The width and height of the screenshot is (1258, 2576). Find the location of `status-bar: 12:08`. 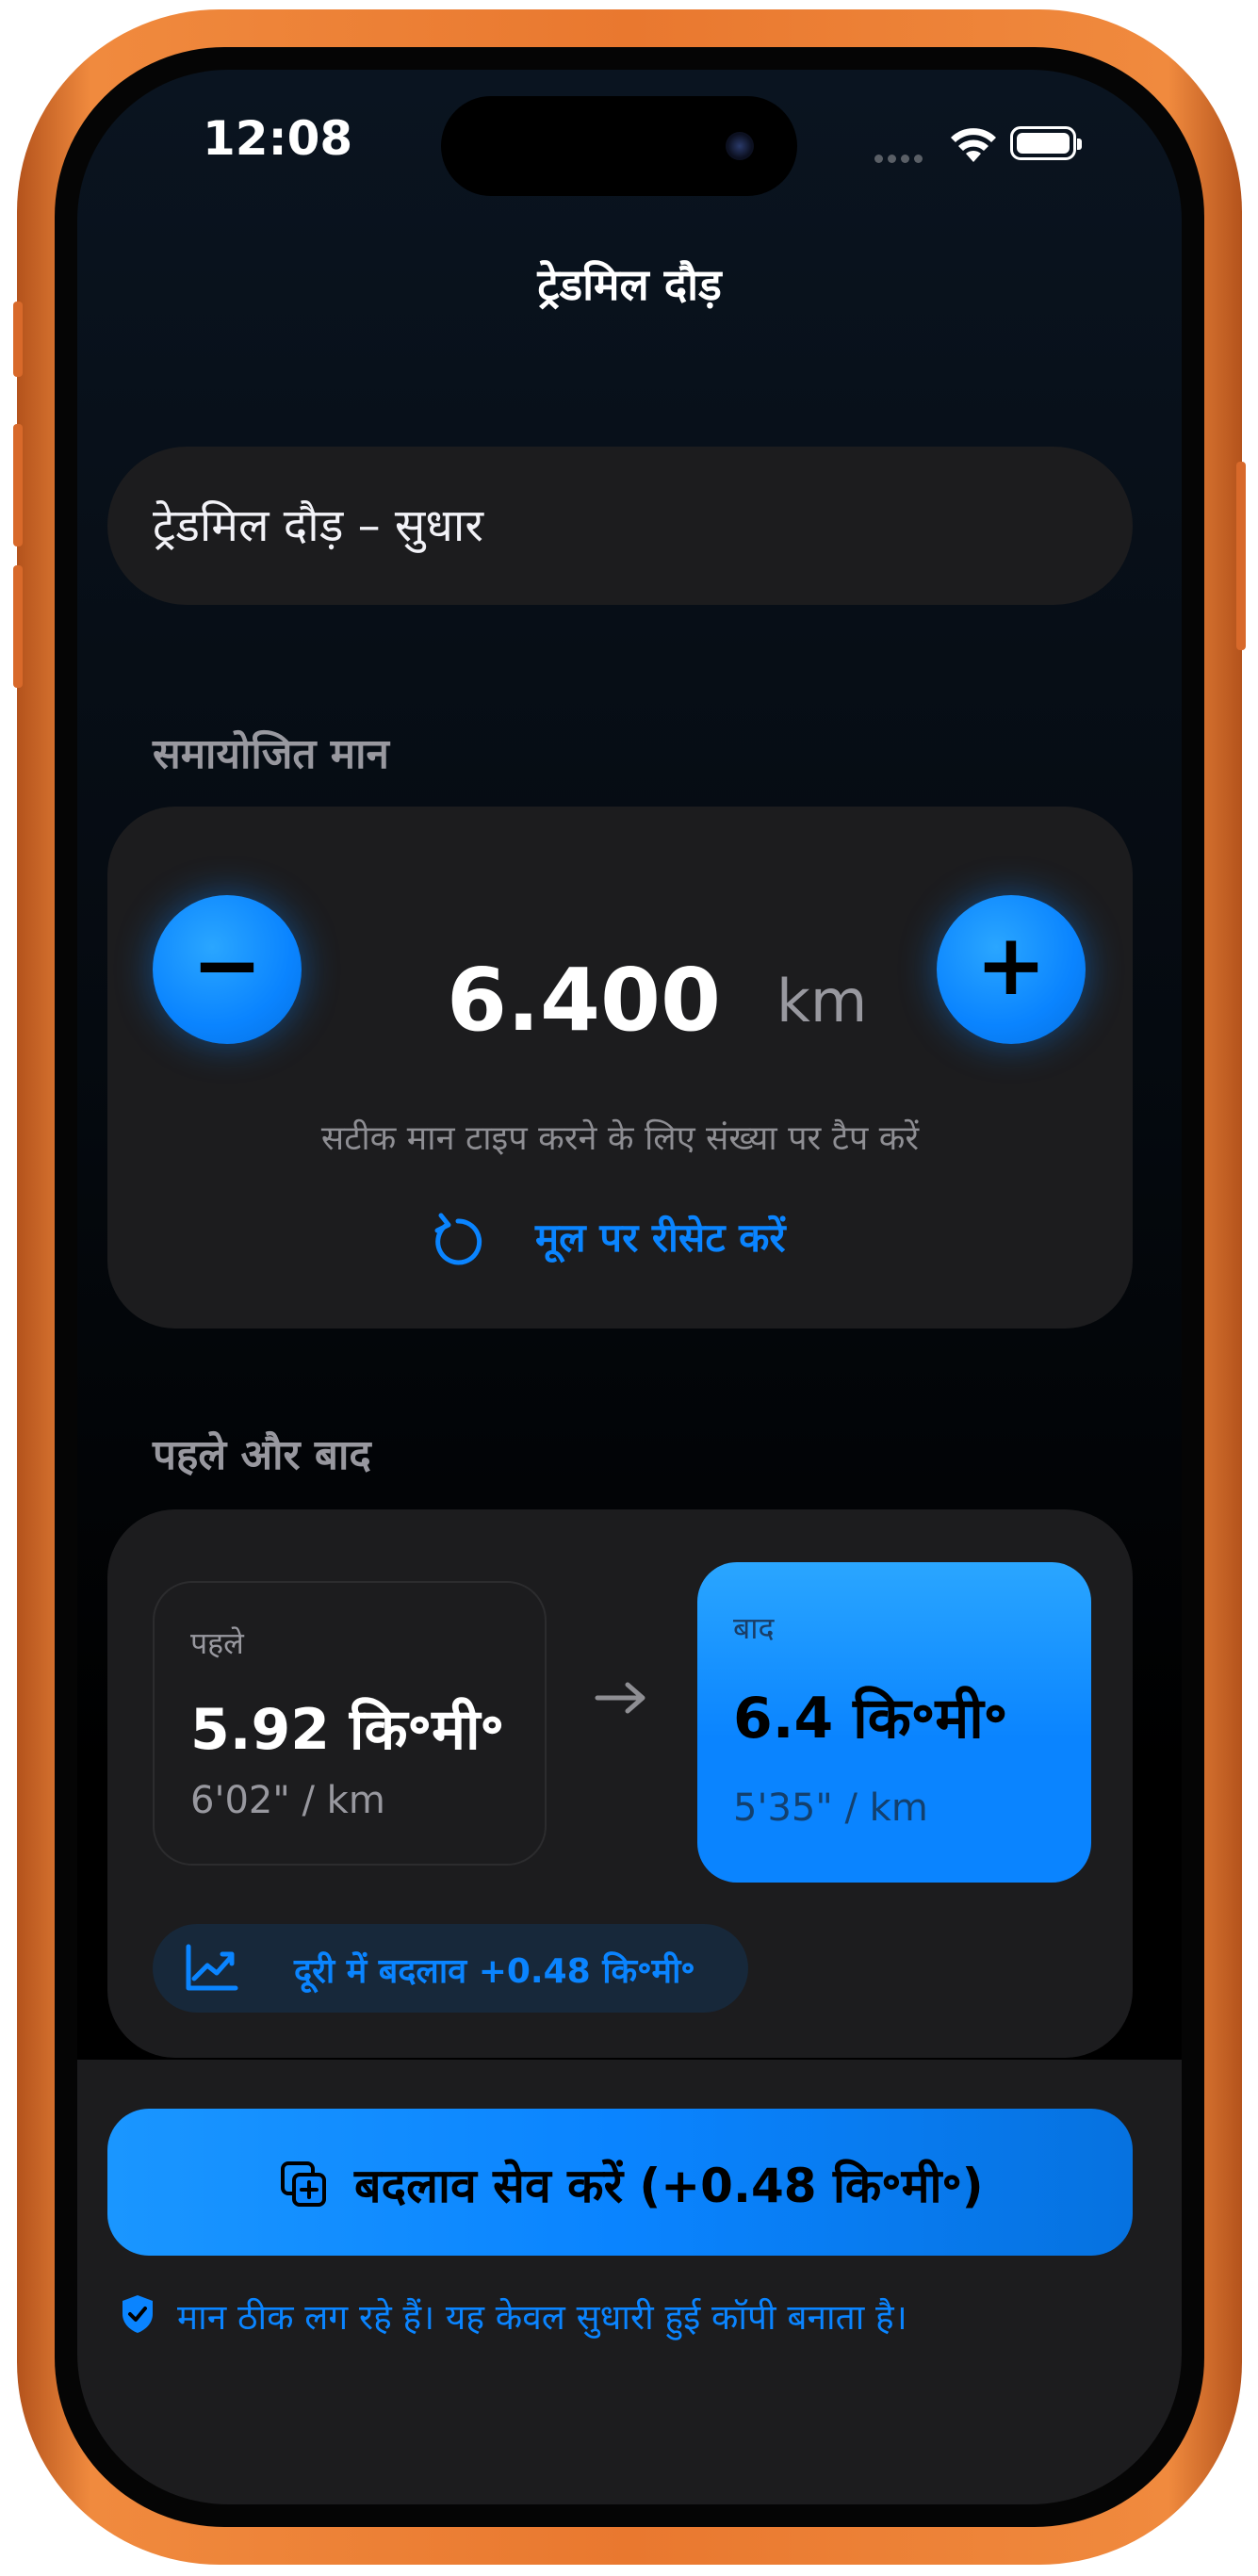

status-bar: 12:08 is located at coordinates (629, 150).